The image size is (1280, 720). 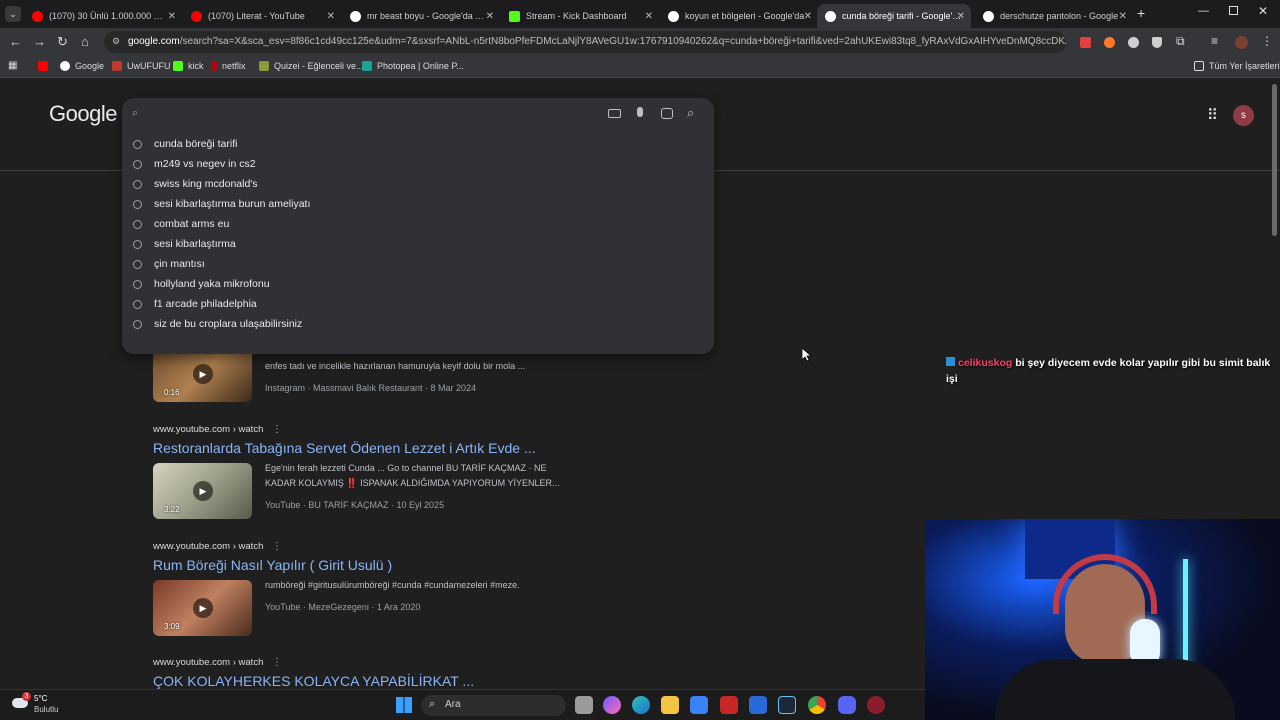 What do you see at coordinates (368, 115) in the screenshot?
I see `search-input` at bounding box center [368, 115].